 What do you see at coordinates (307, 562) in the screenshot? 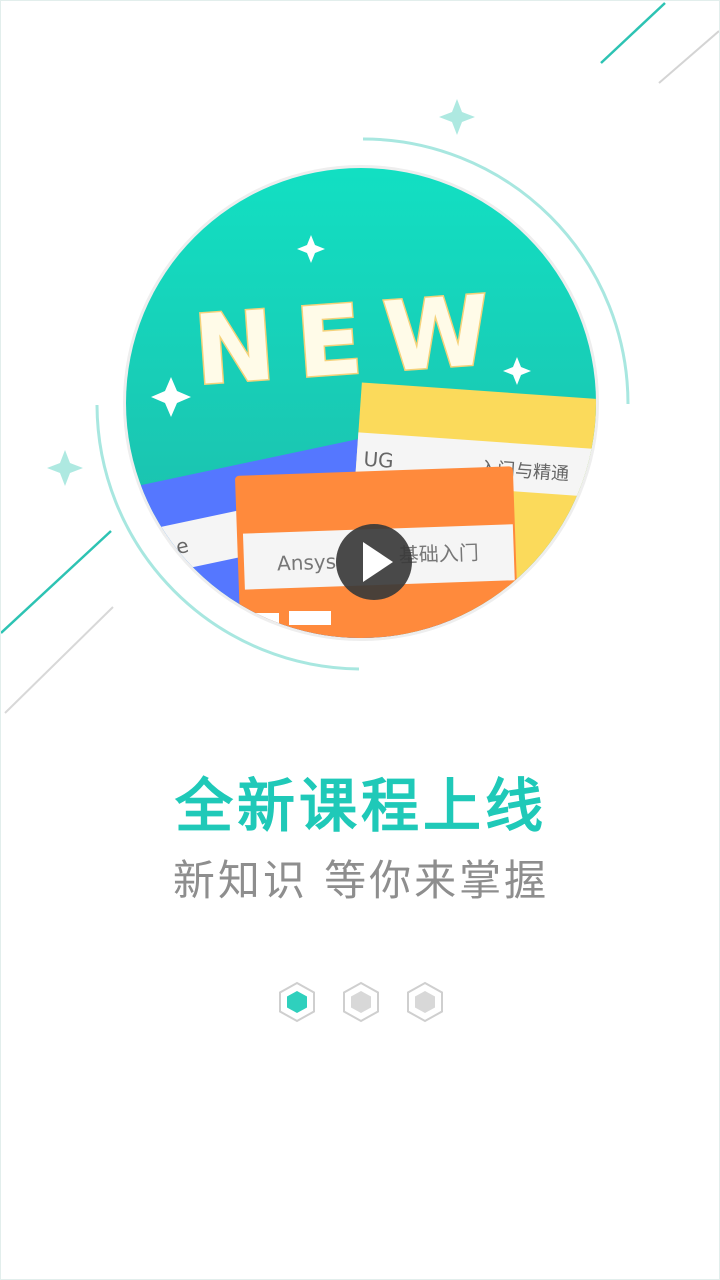
I see `card-label: Ansys` at bounding box center [307, 562].